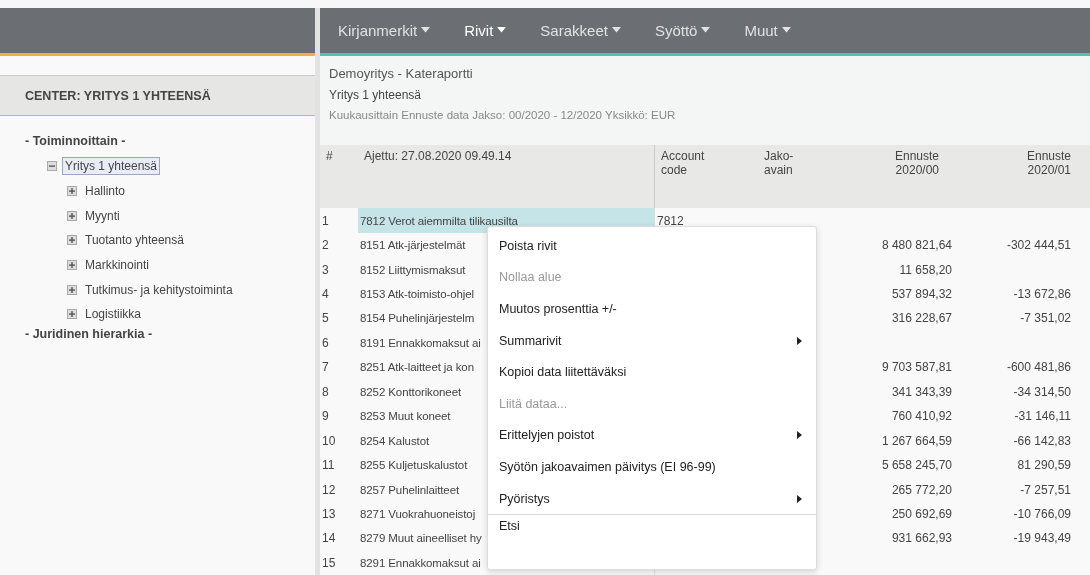  Describe the element at coordinates (921, 539) in the screenshot. I see `table-cell-text: 931 662,93` at that location.